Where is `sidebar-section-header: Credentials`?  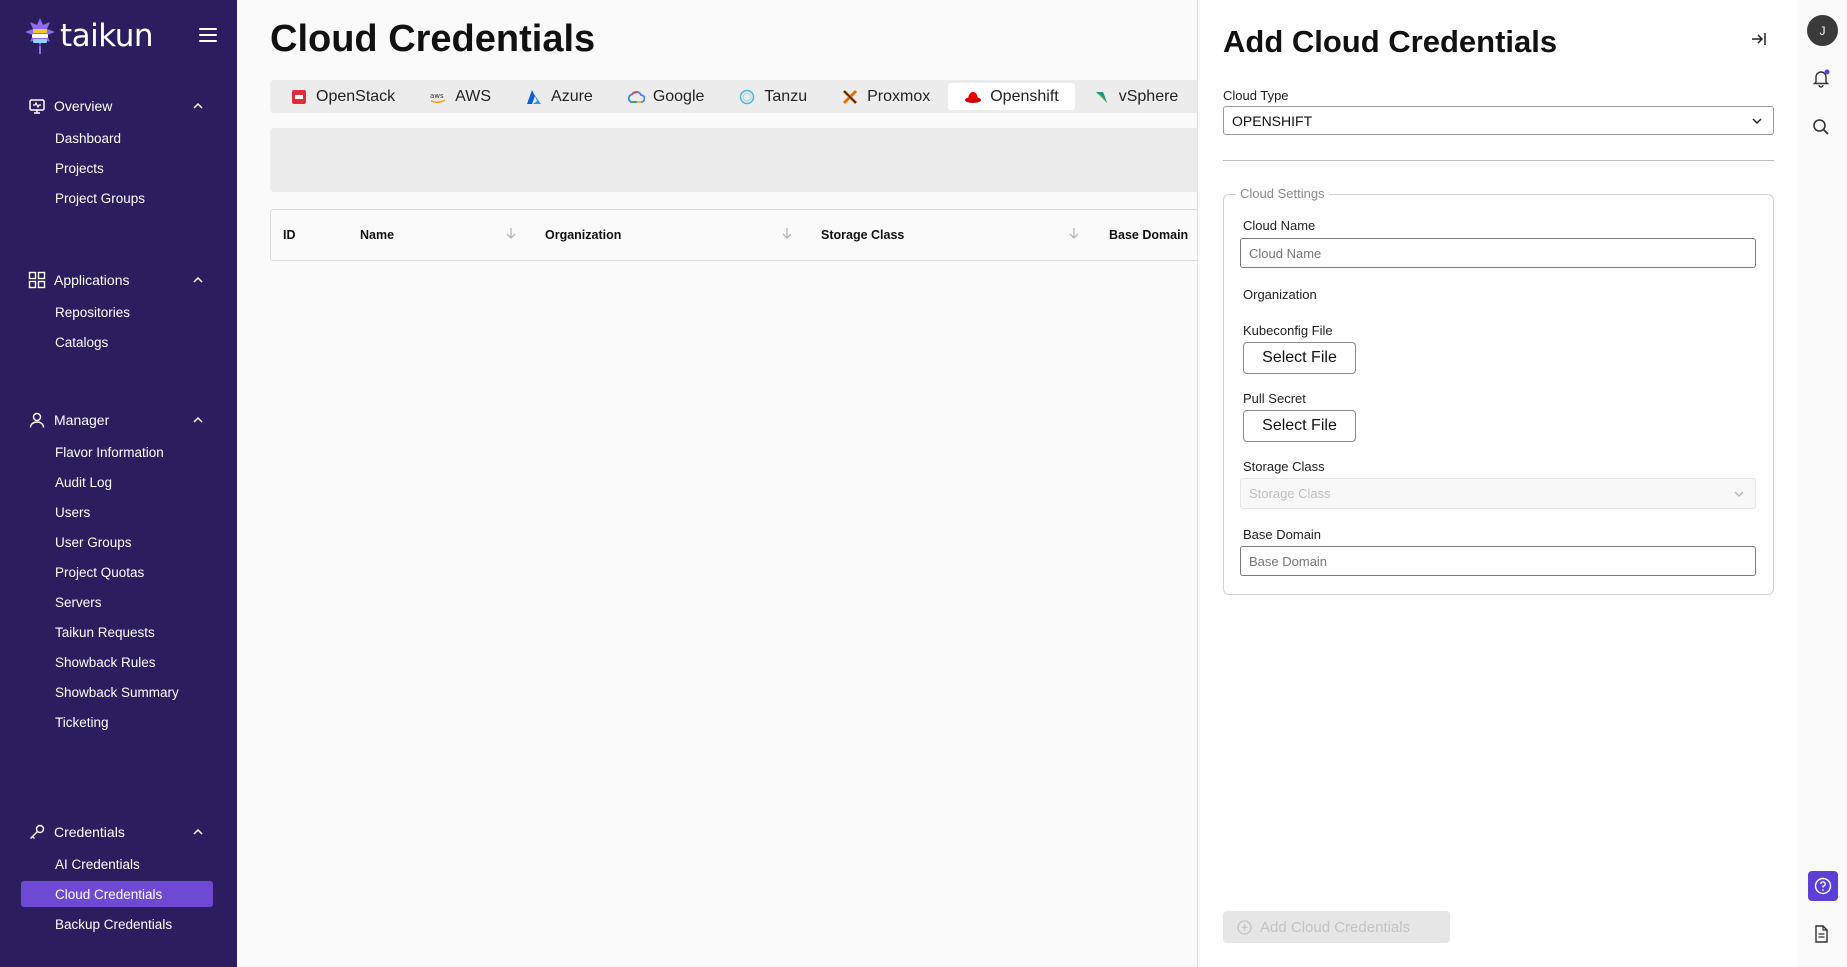 sidebar-section-header: Credentials is located at coordinates (118, 832).